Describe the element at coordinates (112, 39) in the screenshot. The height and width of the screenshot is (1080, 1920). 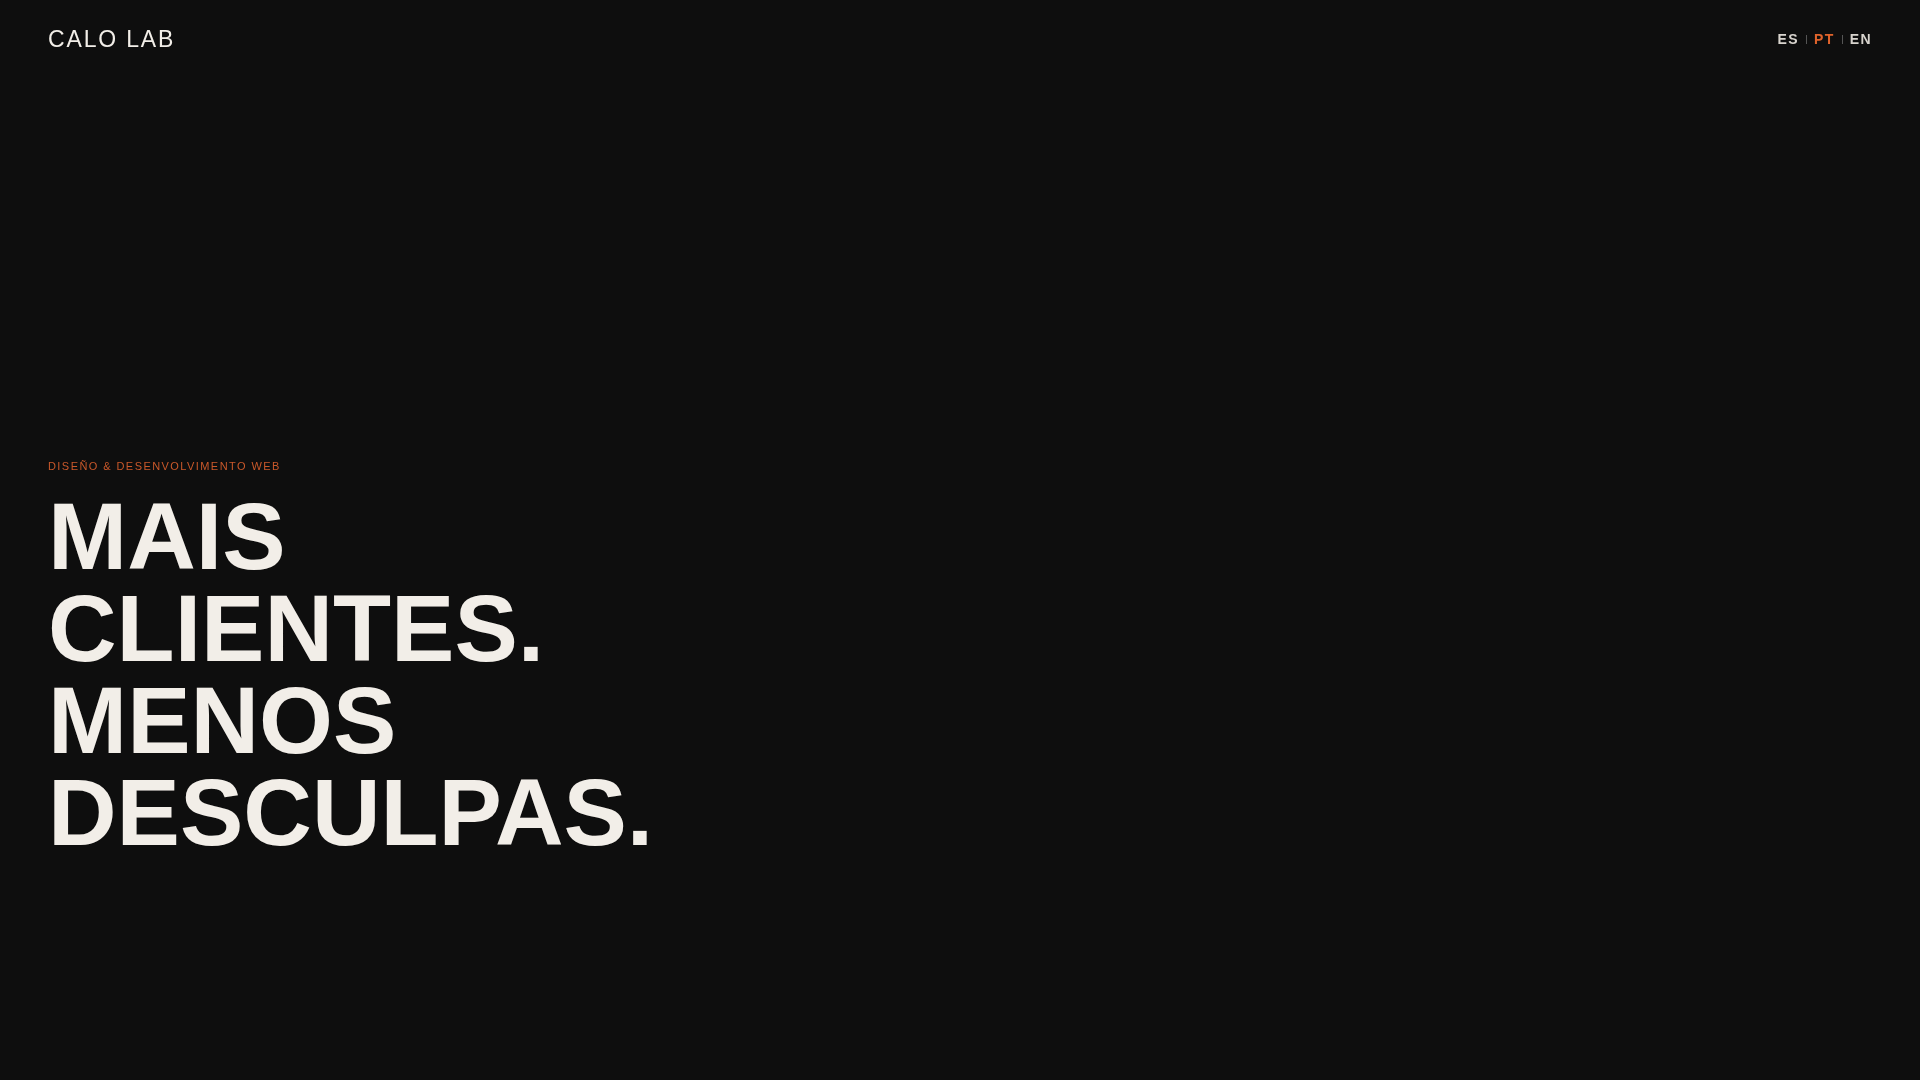
I see `logo: CALO LAB` at that location.